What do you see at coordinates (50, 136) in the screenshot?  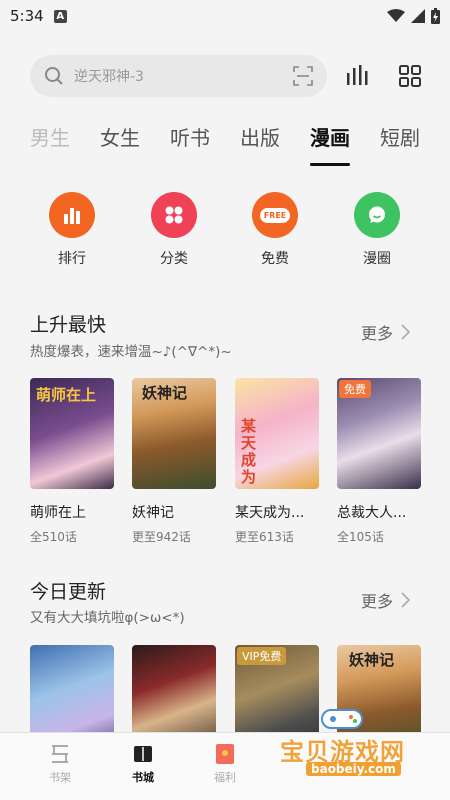 I see `tab-male: 男生` at bounding box center [50, 136].